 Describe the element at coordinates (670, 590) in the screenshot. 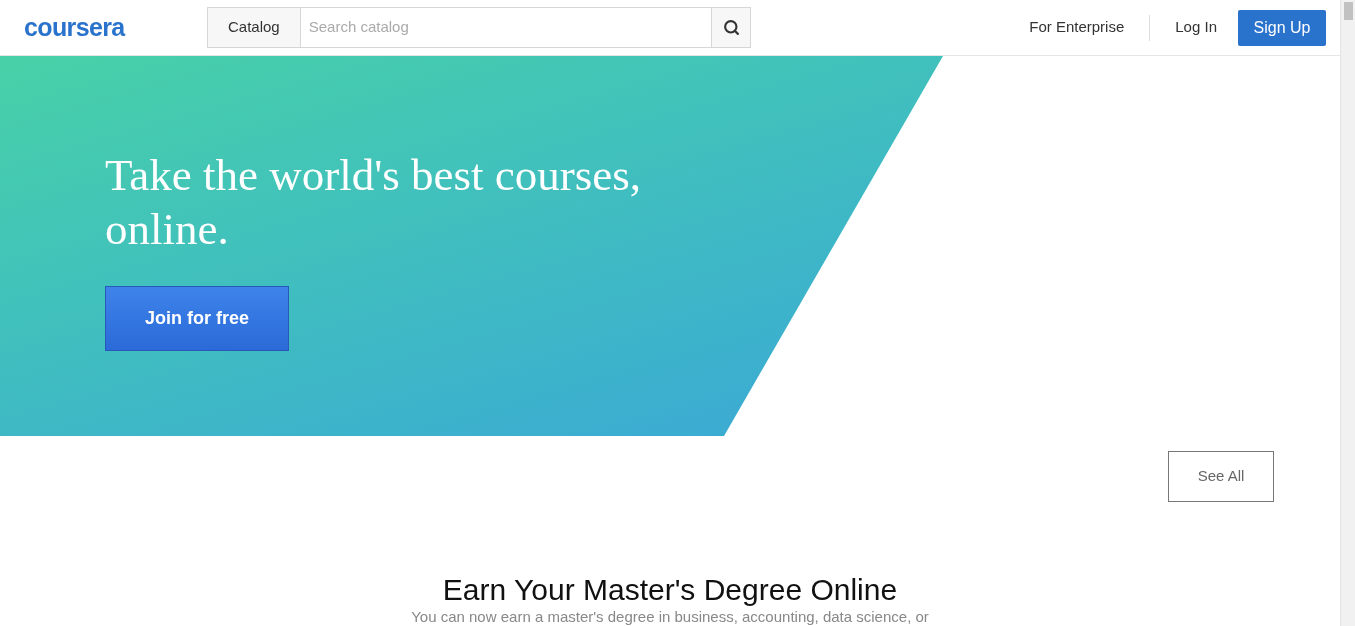

I see `section-title: Earn Your Master's Degree Online` at that location.